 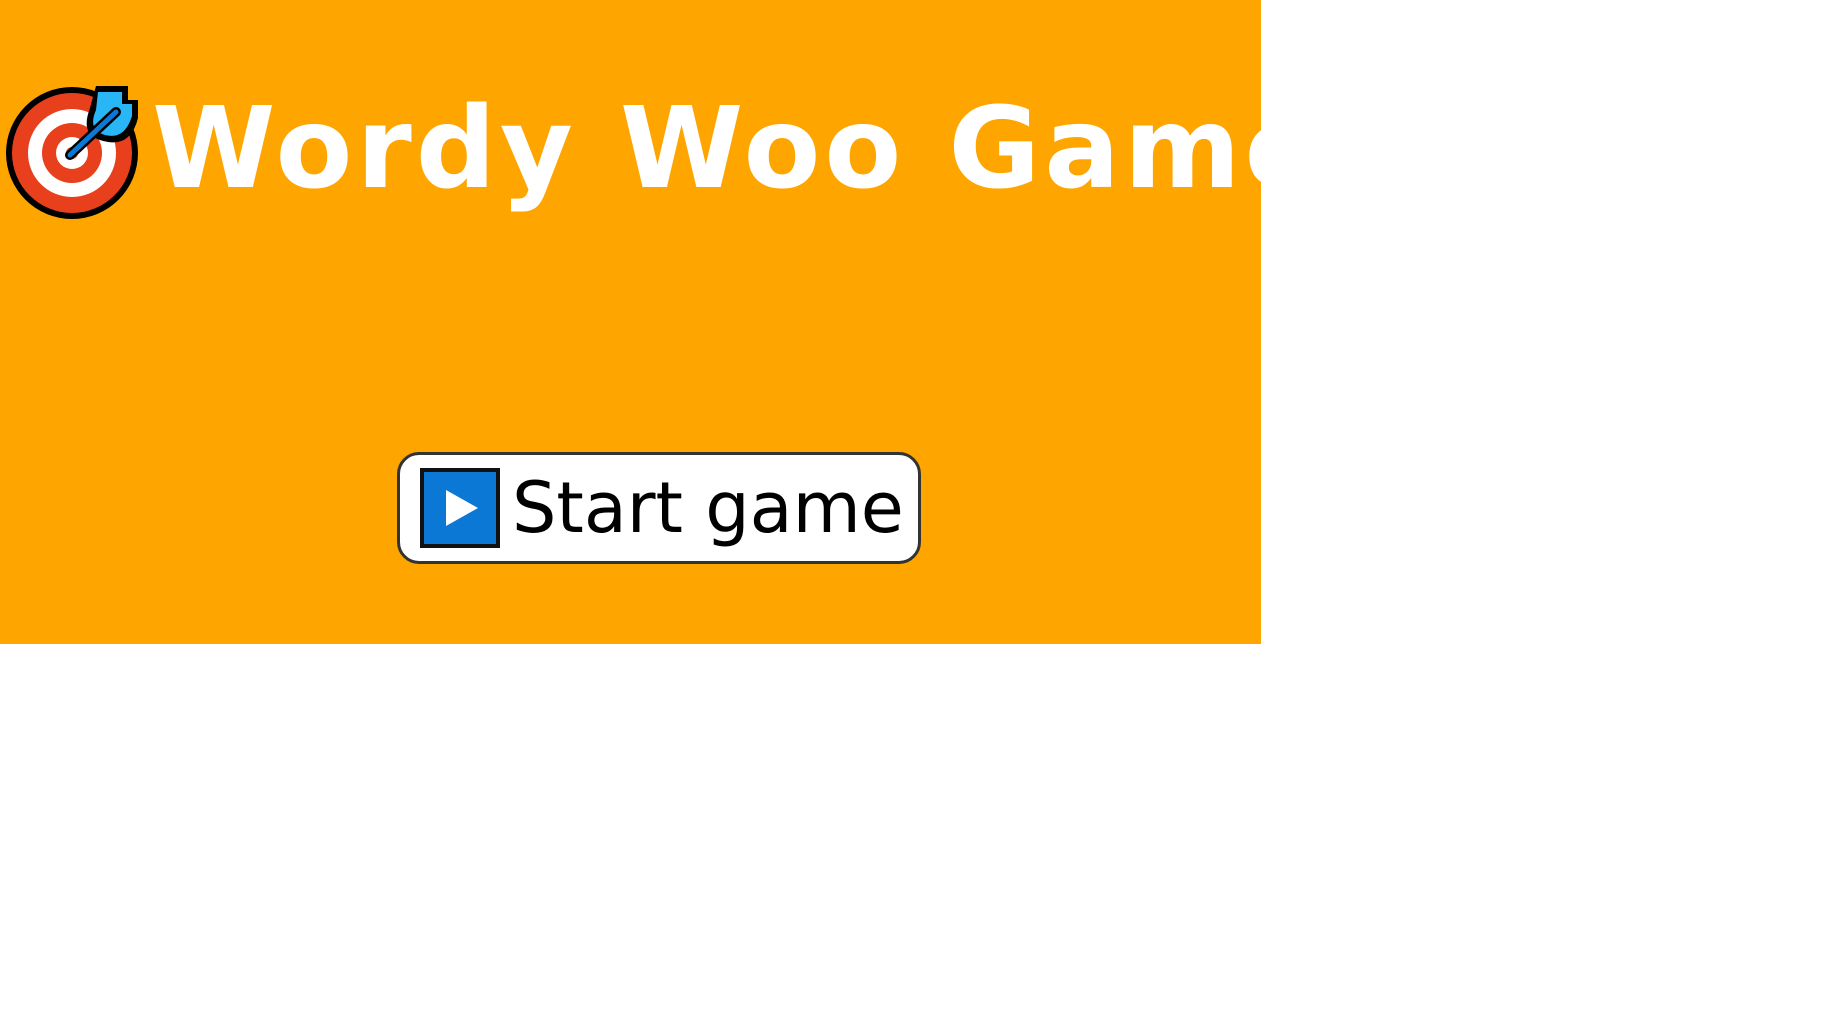 What do you see at coordinates (738, 149) in the screenshot?
I see `game-title: Wordy Woo Game` at bounding box center [738, 149].